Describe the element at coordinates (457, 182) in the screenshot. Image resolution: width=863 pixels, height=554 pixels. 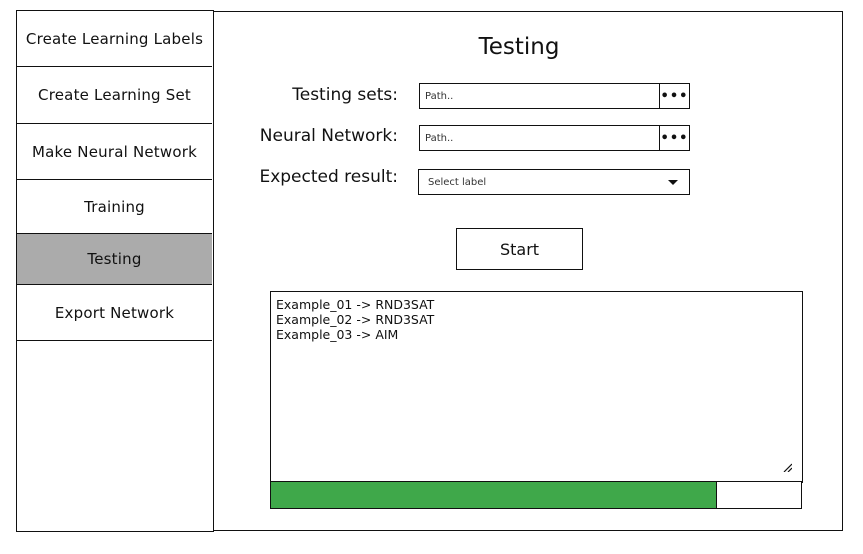
I see `expected-result-selected: Select label` at that location.